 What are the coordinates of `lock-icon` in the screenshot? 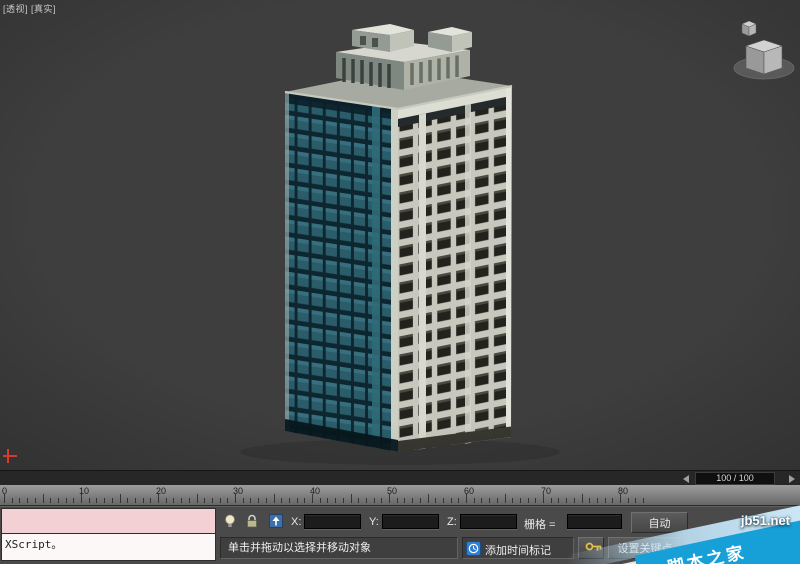 It's located at (252, 521).